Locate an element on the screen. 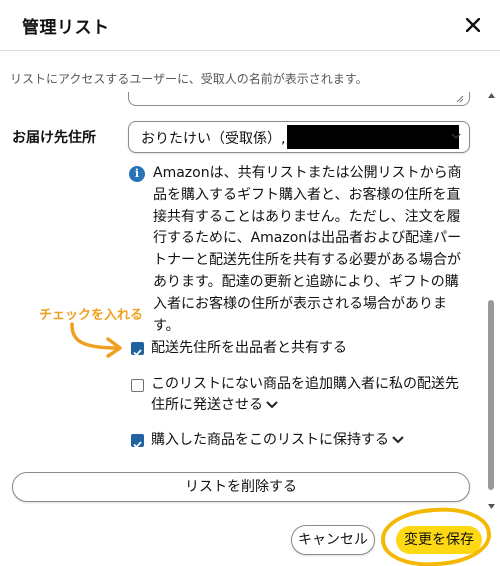  share-address-label: 配送先住所を出品者と共有する is located at coordinates (249, 348).